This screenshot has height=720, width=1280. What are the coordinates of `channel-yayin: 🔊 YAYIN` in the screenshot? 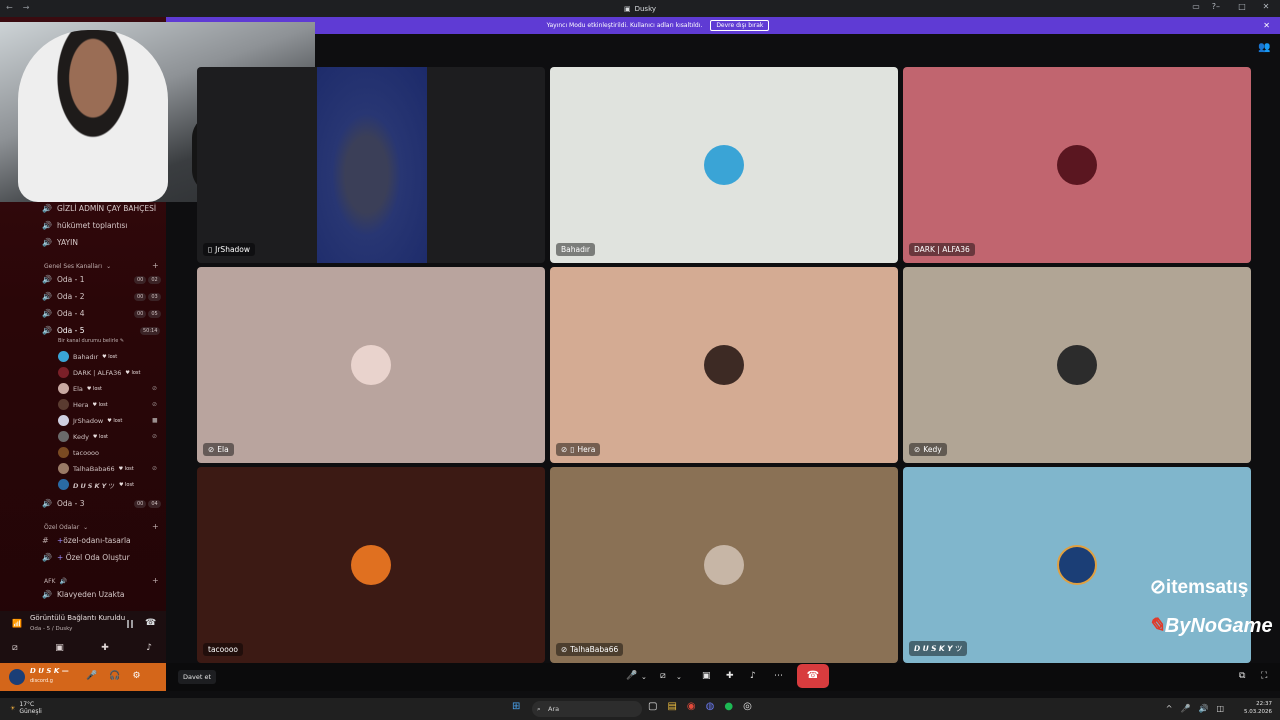 It's located at (60, 242).